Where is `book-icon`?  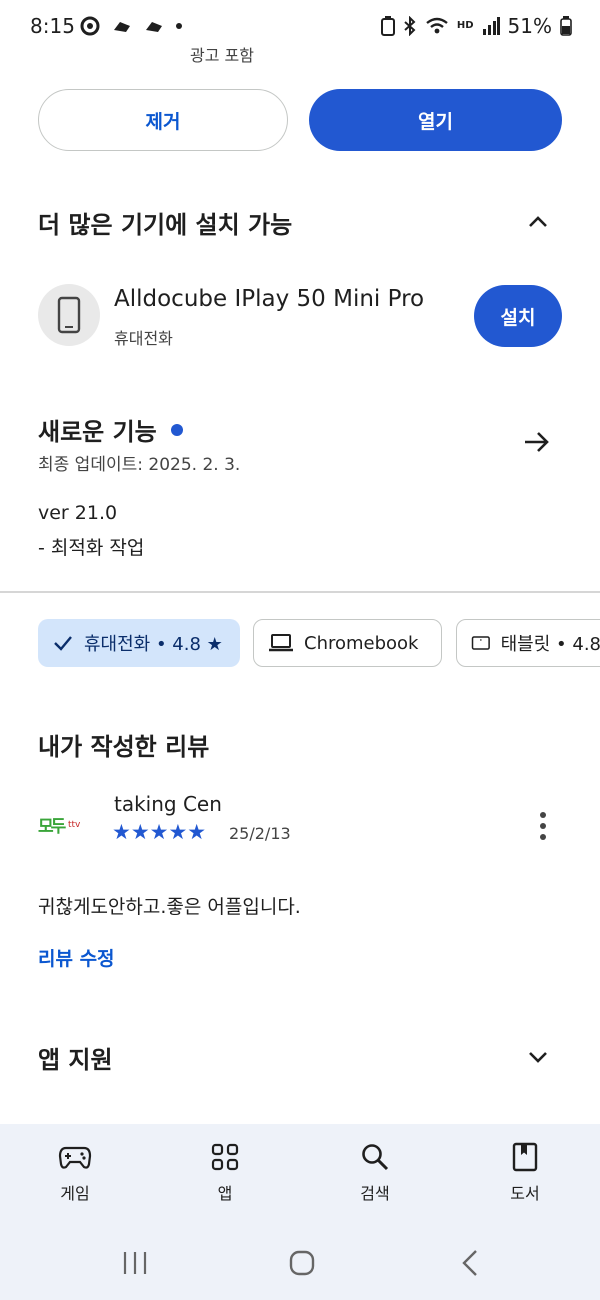 book-icon is located at coordinates (525, 1157).